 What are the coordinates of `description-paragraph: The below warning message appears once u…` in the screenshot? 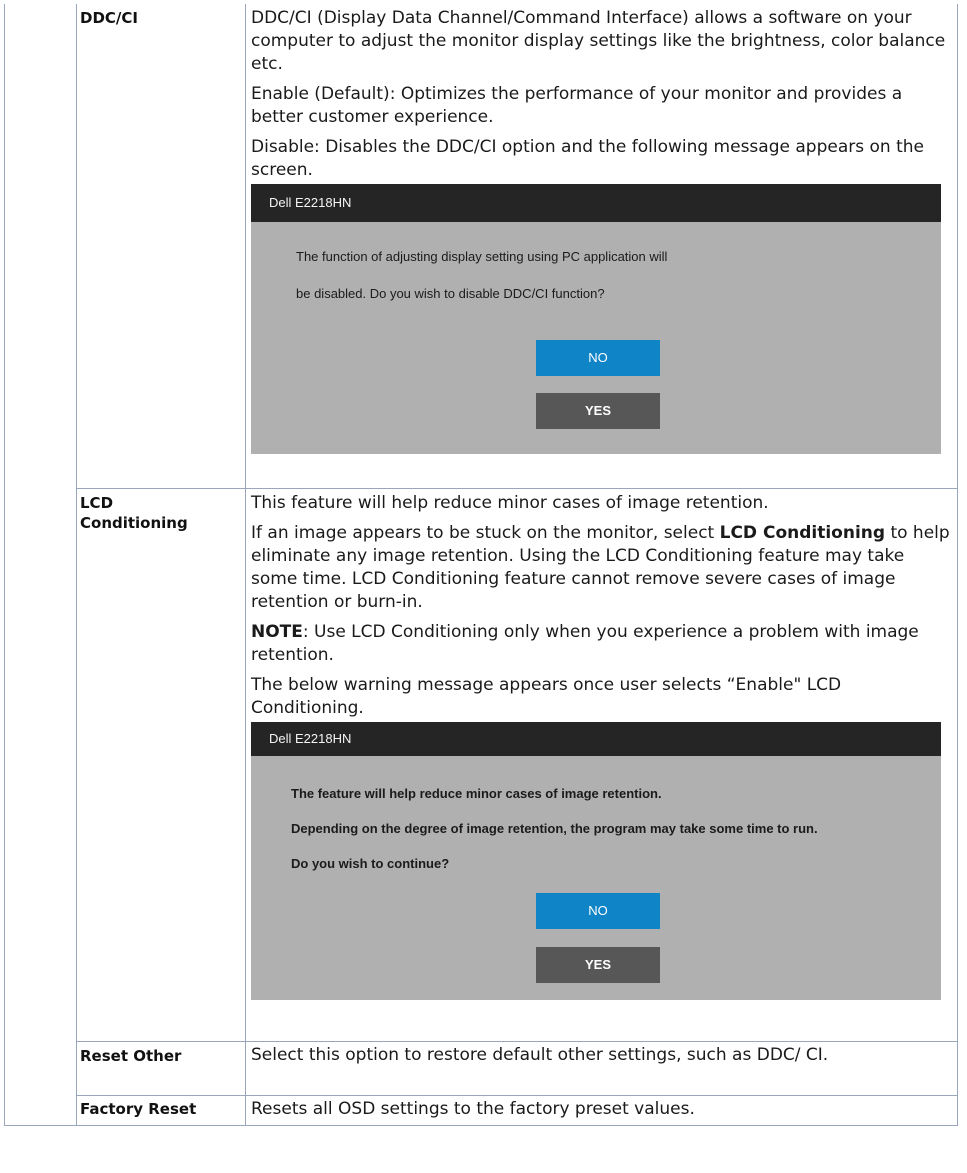 It's located at (546, 696).